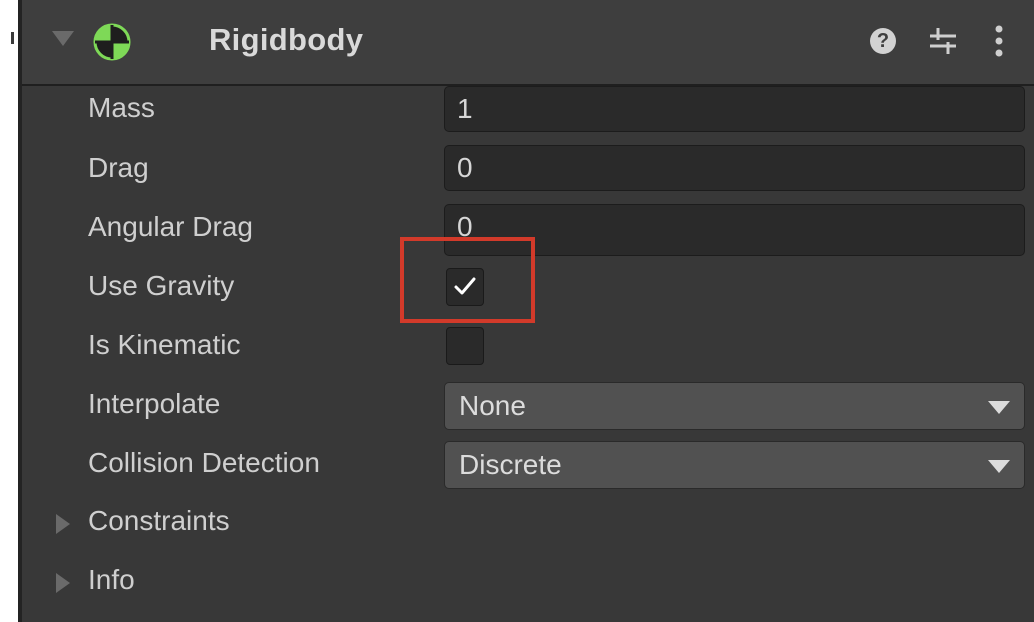  What do you see at coordinates (943, 41) in the screenshot?
I see `presets-icon` at bounding box center [943, 41].